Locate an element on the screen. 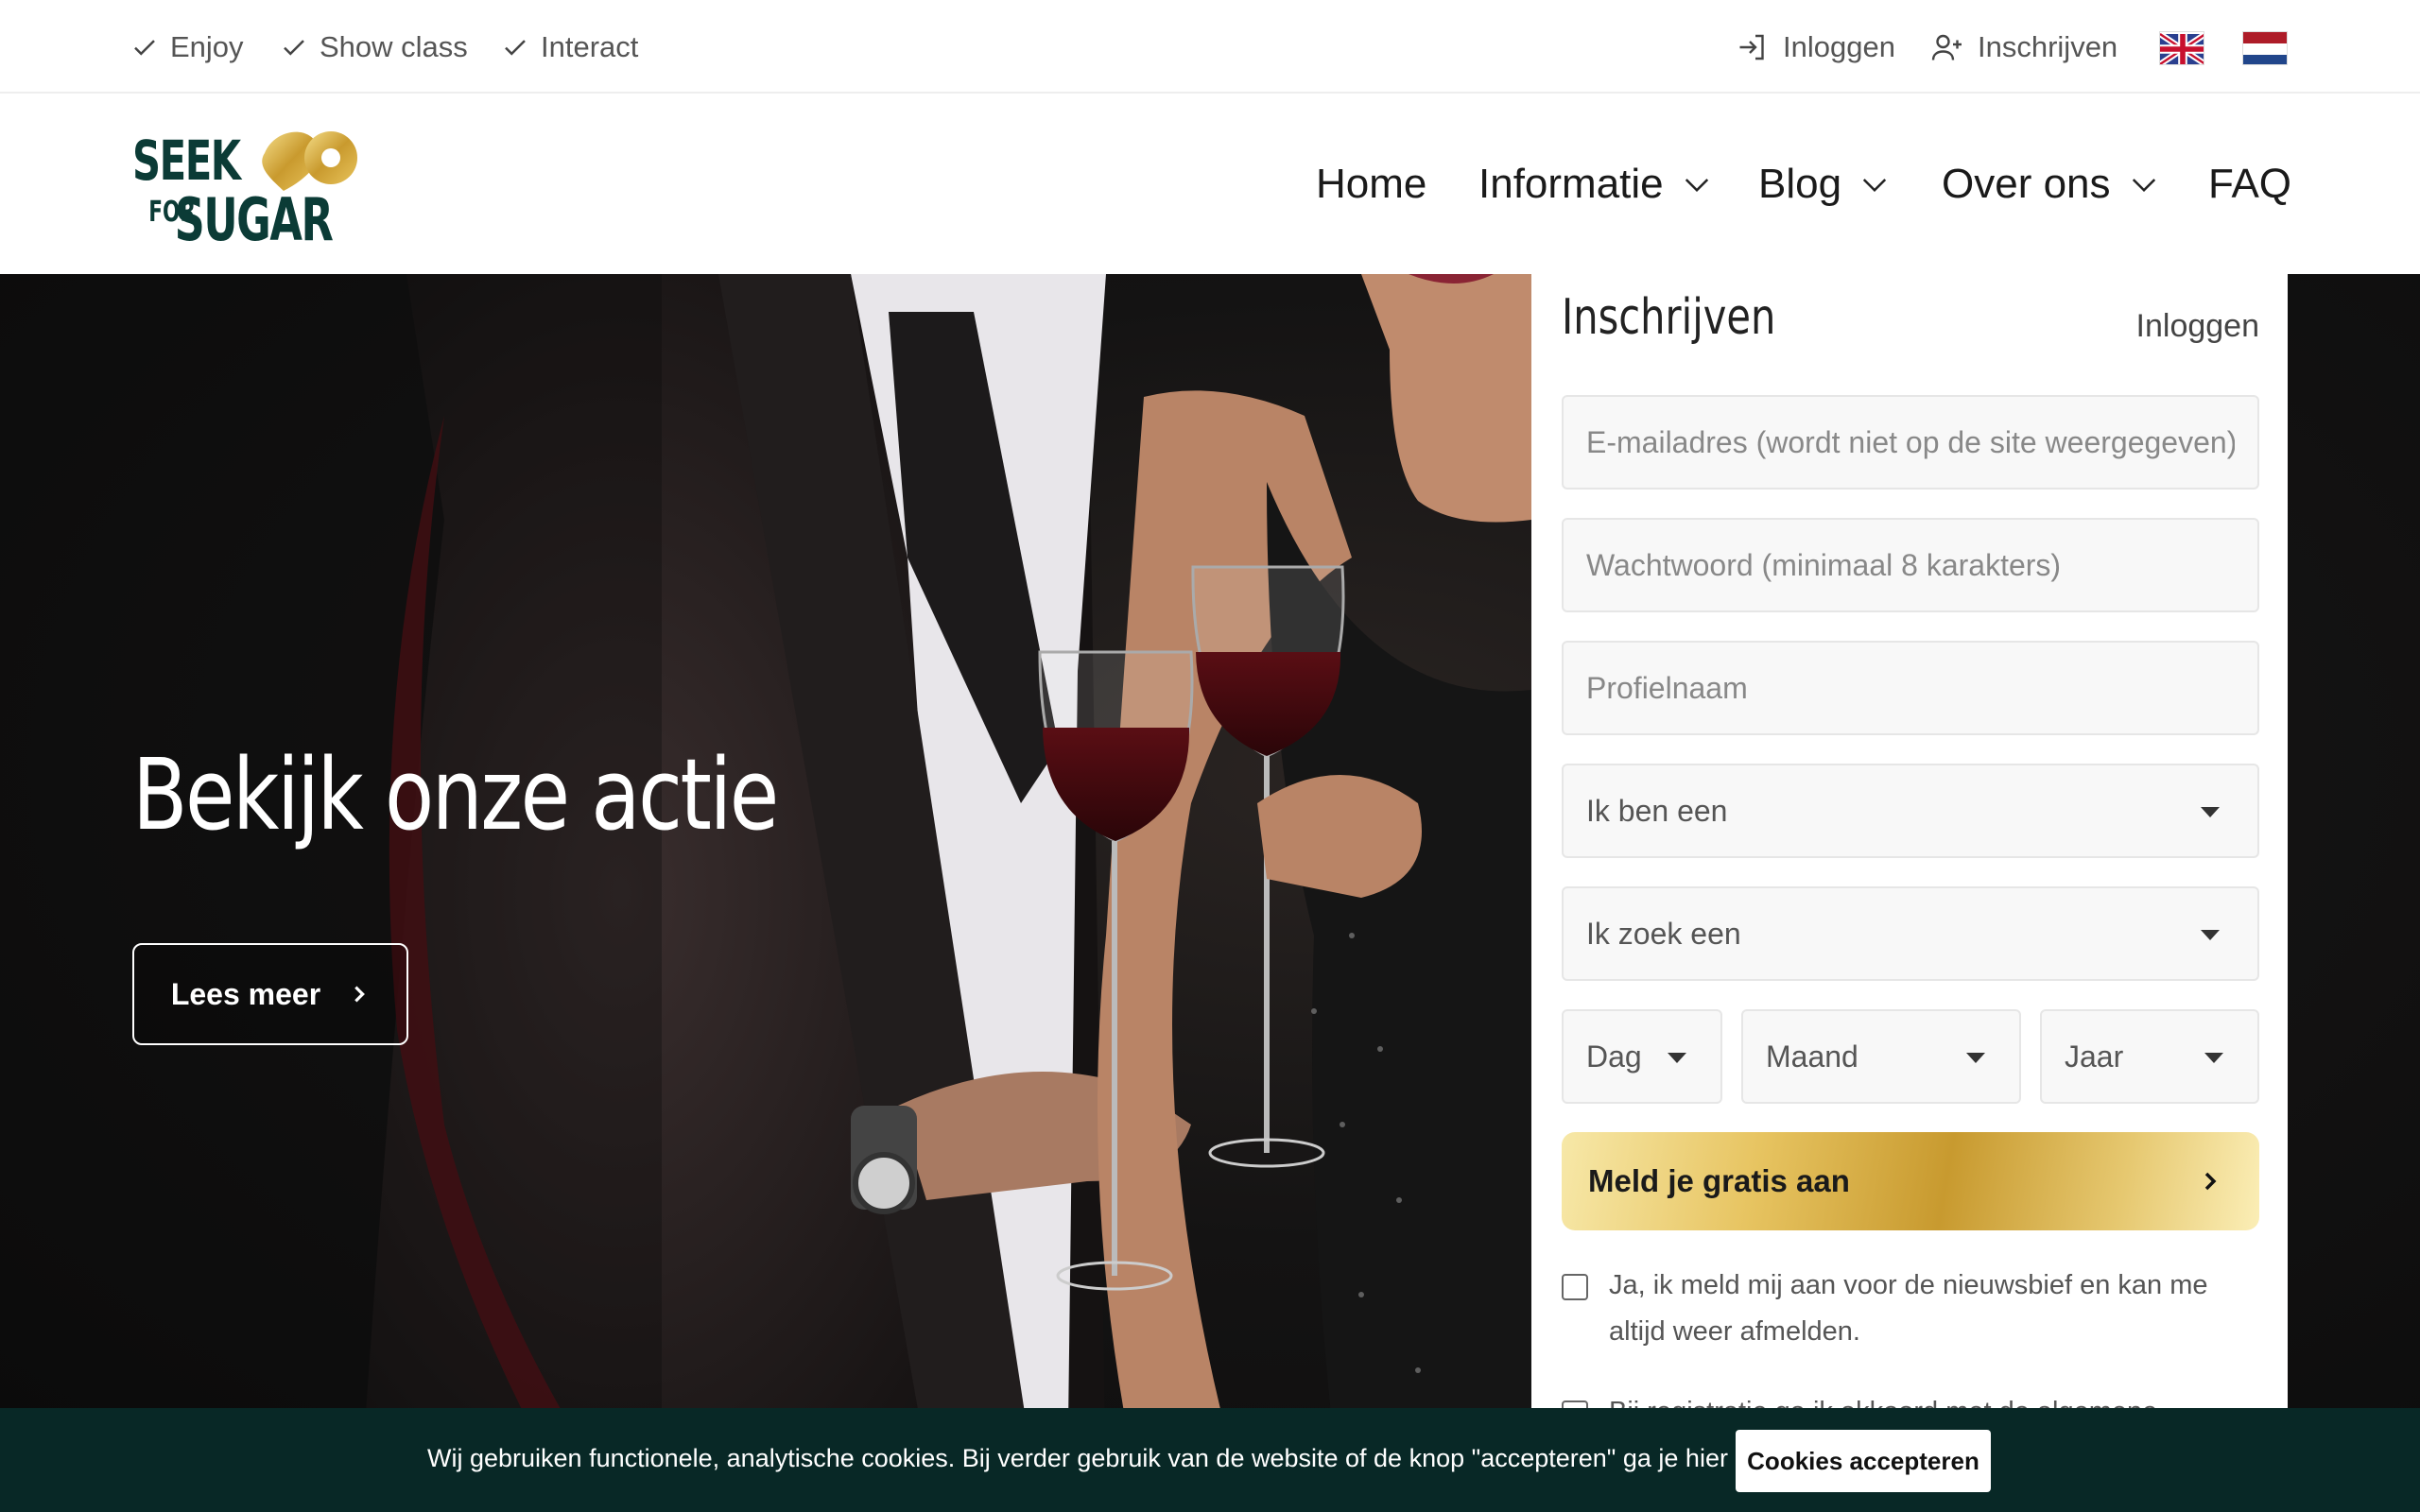  profile-name-input is located at coordinates (1910, 688).